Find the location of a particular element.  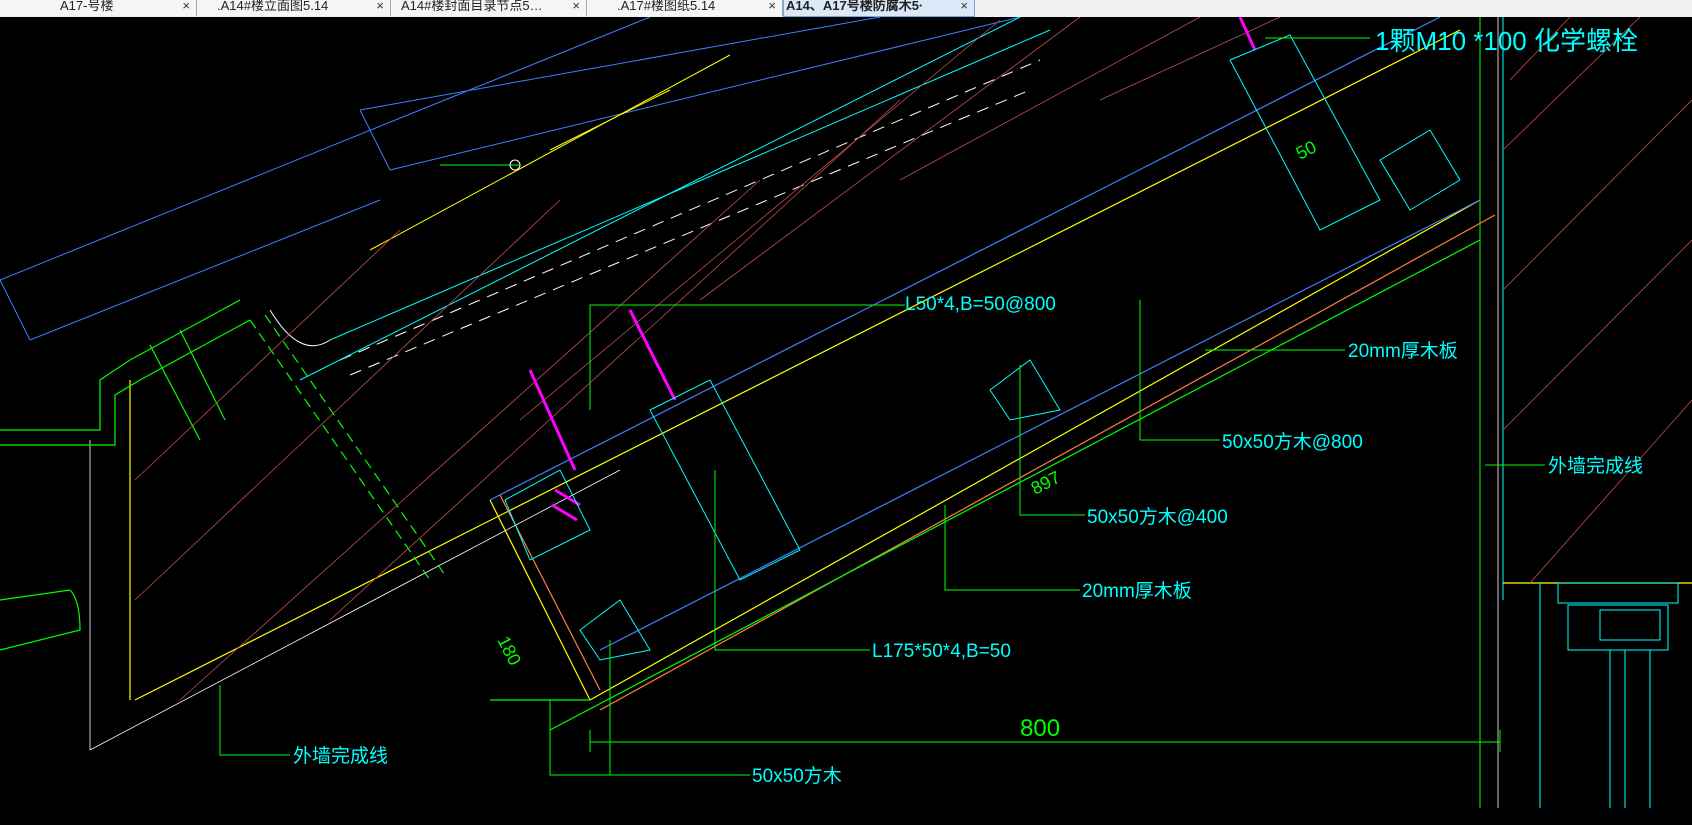

dimension-800: 800 is located at coordinates (1040, 728).